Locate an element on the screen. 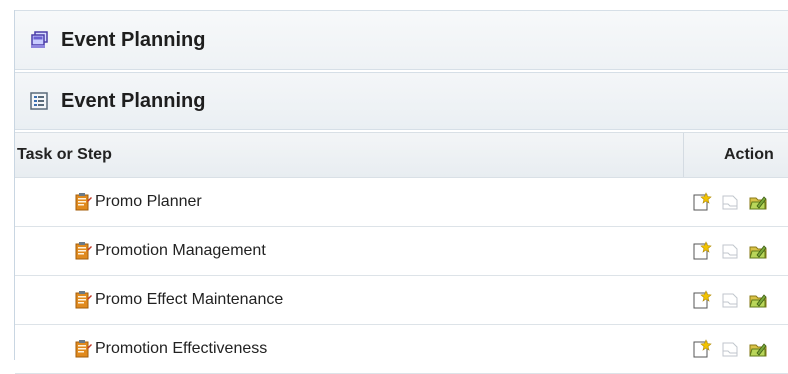  table-row: Promotion Management is located at coordinates (401, 251).